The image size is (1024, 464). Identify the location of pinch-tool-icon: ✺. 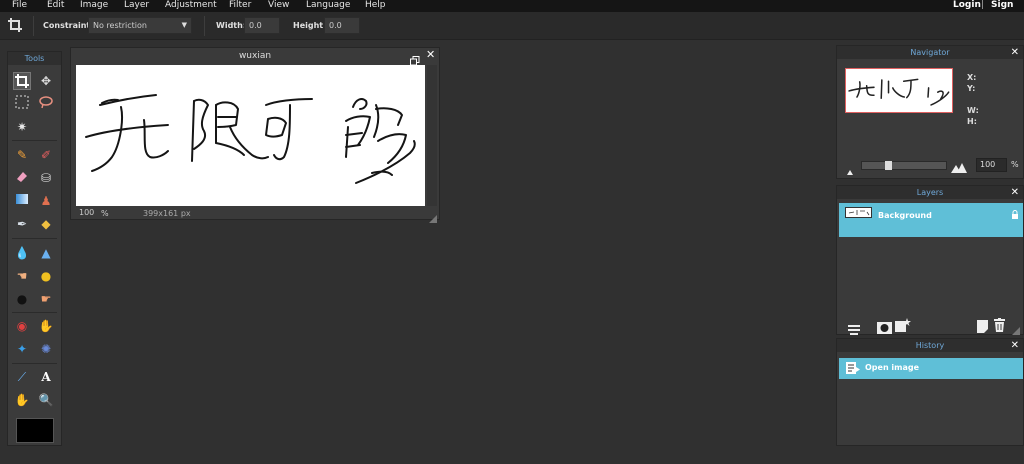
(46, 349).